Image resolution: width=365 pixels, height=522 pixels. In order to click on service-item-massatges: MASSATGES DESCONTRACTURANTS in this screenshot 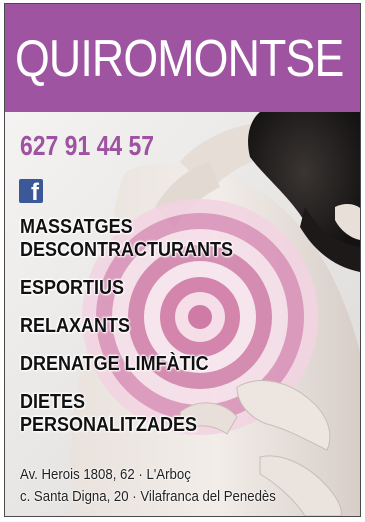, I will do `click(126, 239)`.